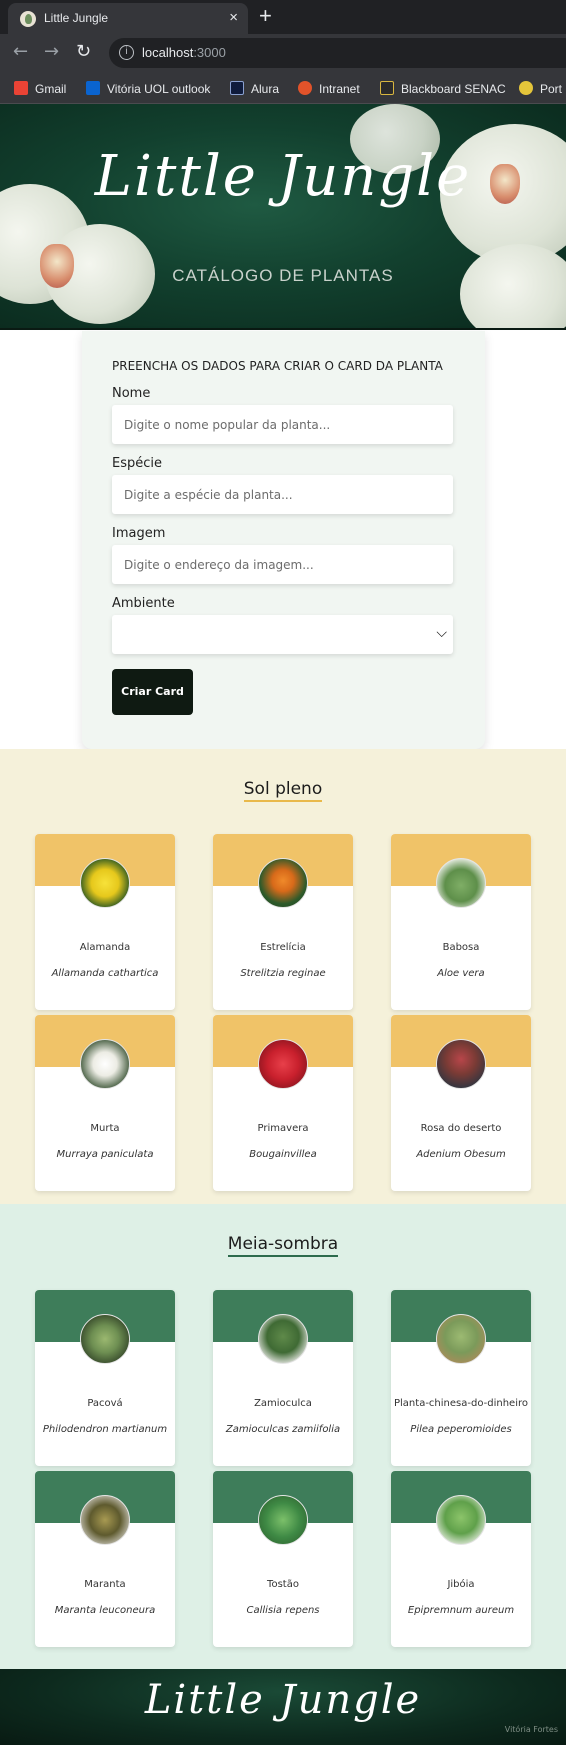 Image resolution: width=566 pixels, height=1745 pixels. What do you see at coordinates (461, 1610) in the screenshot?
I see `plant-species: Epipremnum aureum` at bounding box center [461, 1610].